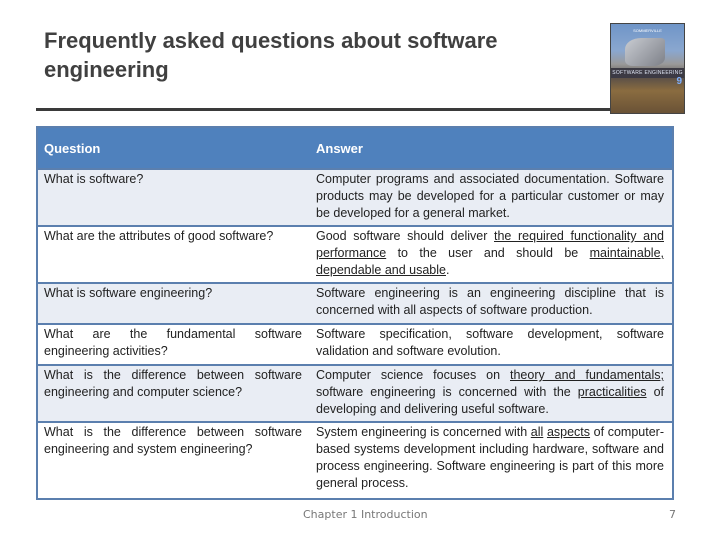  What do you see at coordinates (491, 148) in the screenshot?
I see `column-header-answer: Answer` at bounding box center [491, 148].